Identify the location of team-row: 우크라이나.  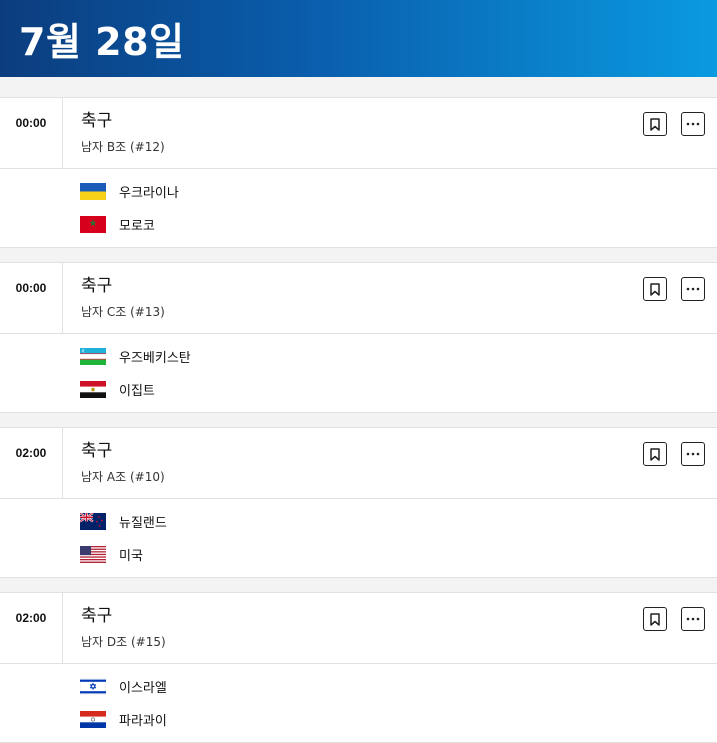
(398, 191).